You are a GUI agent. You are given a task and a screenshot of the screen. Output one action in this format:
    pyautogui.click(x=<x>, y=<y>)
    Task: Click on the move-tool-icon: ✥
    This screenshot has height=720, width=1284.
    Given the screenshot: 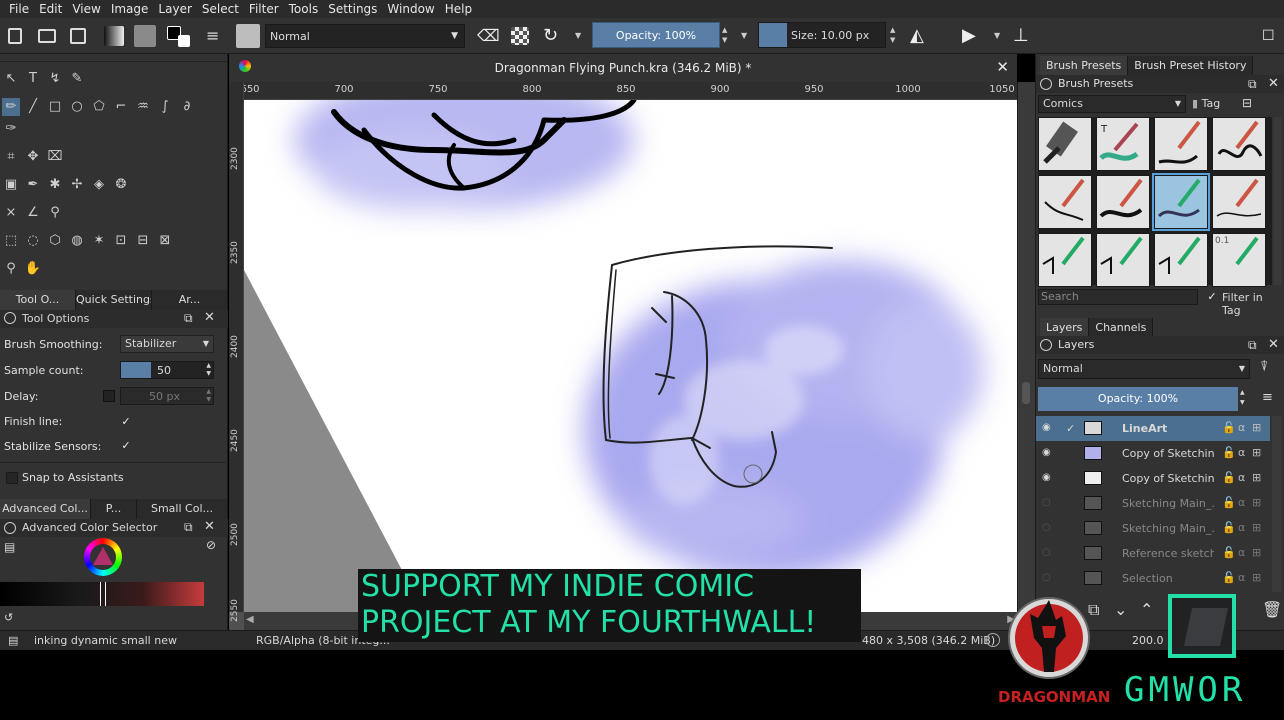 What is the action you would take?
    pyautogui.click(x=33, y=157)
    